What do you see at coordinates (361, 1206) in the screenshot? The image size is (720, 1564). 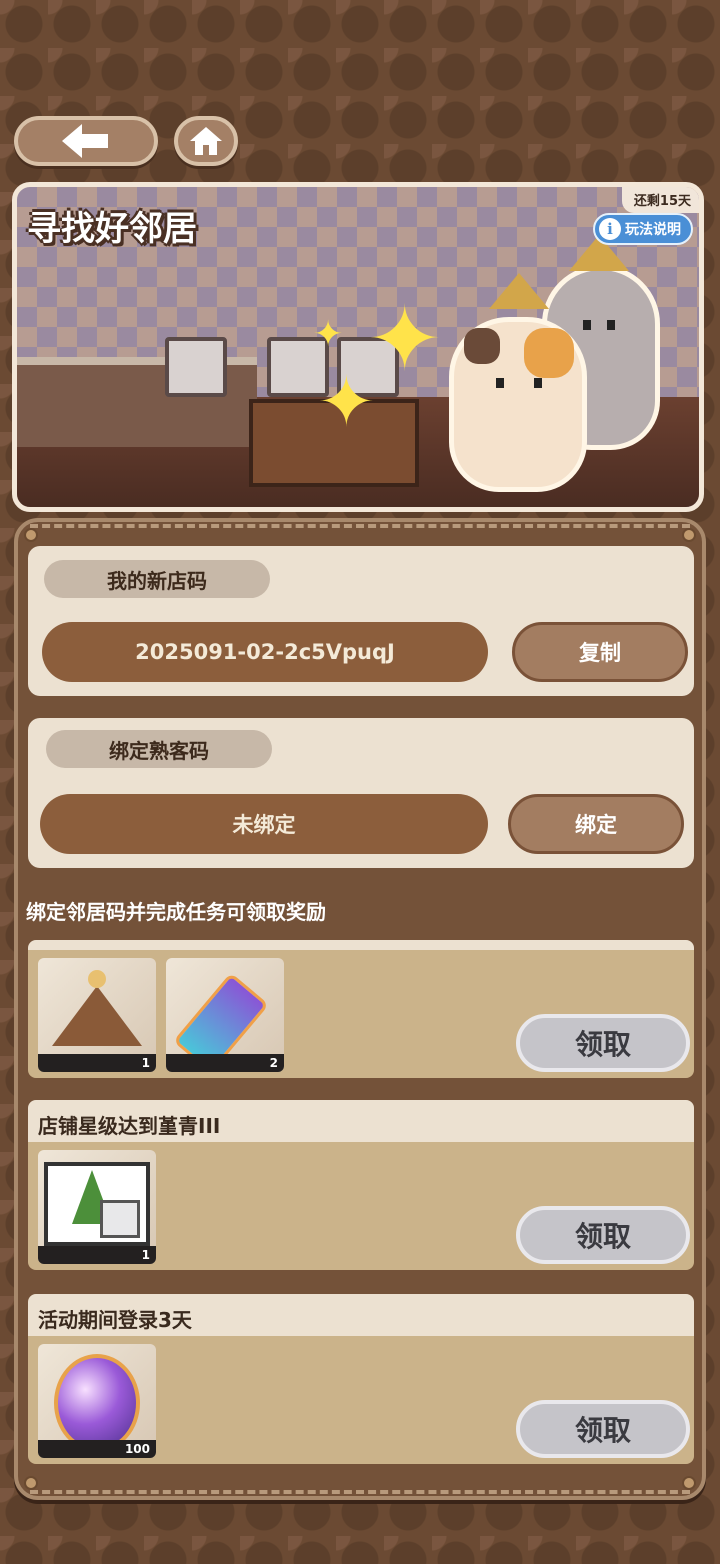 I see `task-rewards: 1 领取` at bounding box center [361, 1206].